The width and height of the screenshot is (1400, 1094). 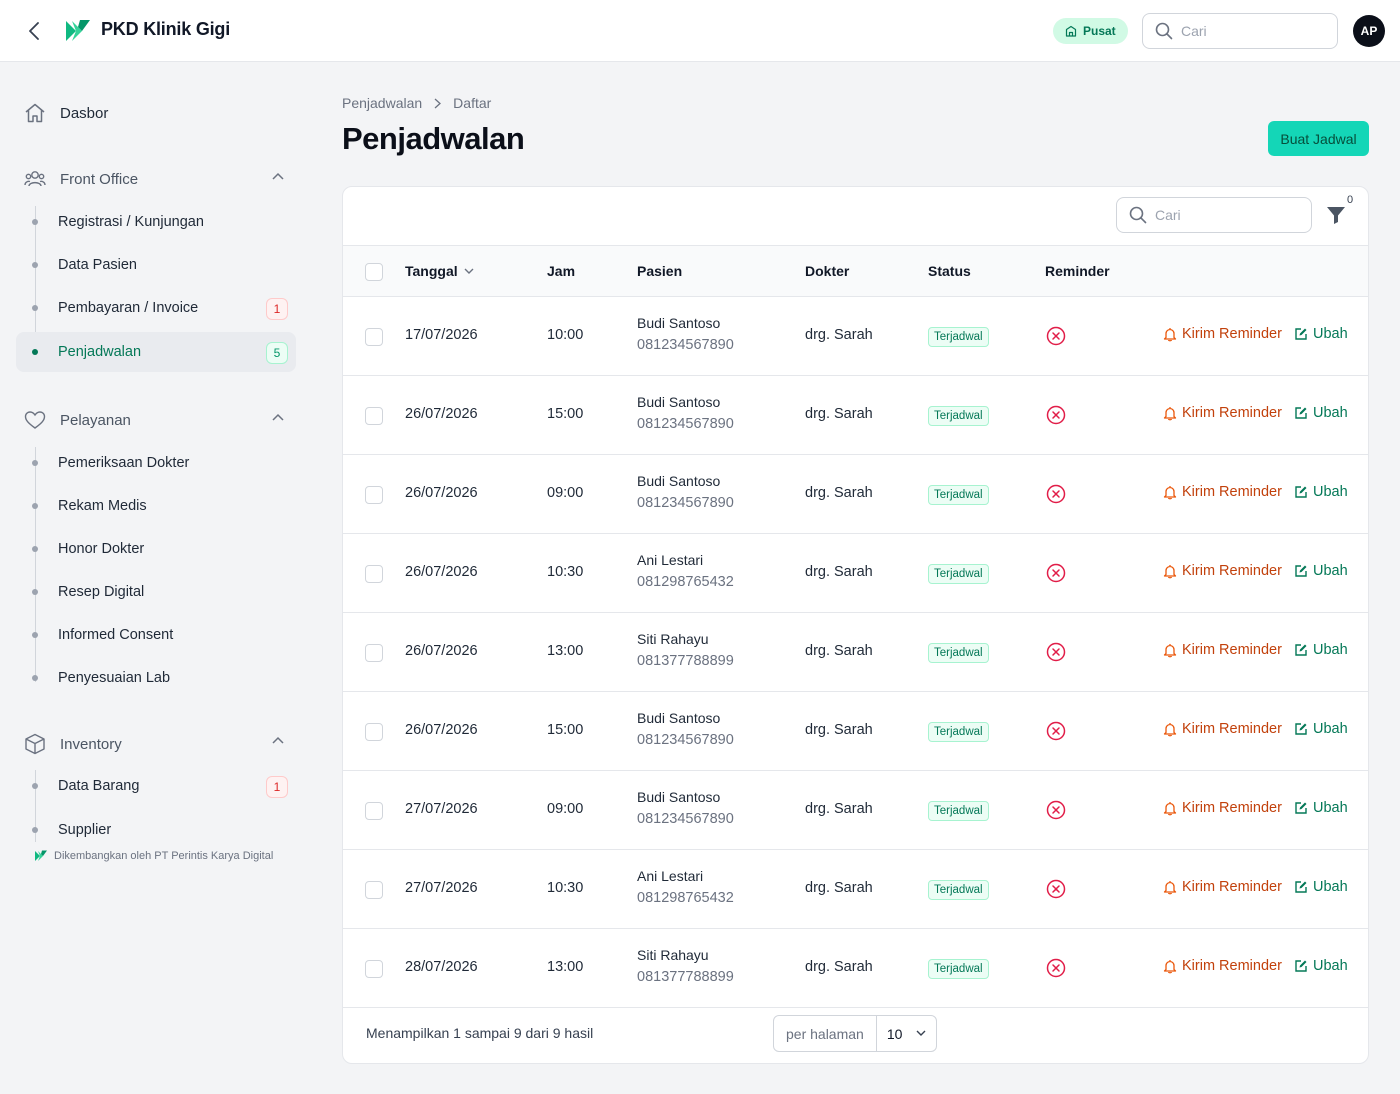 I want to click on nav-dashboard: Dasbor, so click(x=66, y=113).